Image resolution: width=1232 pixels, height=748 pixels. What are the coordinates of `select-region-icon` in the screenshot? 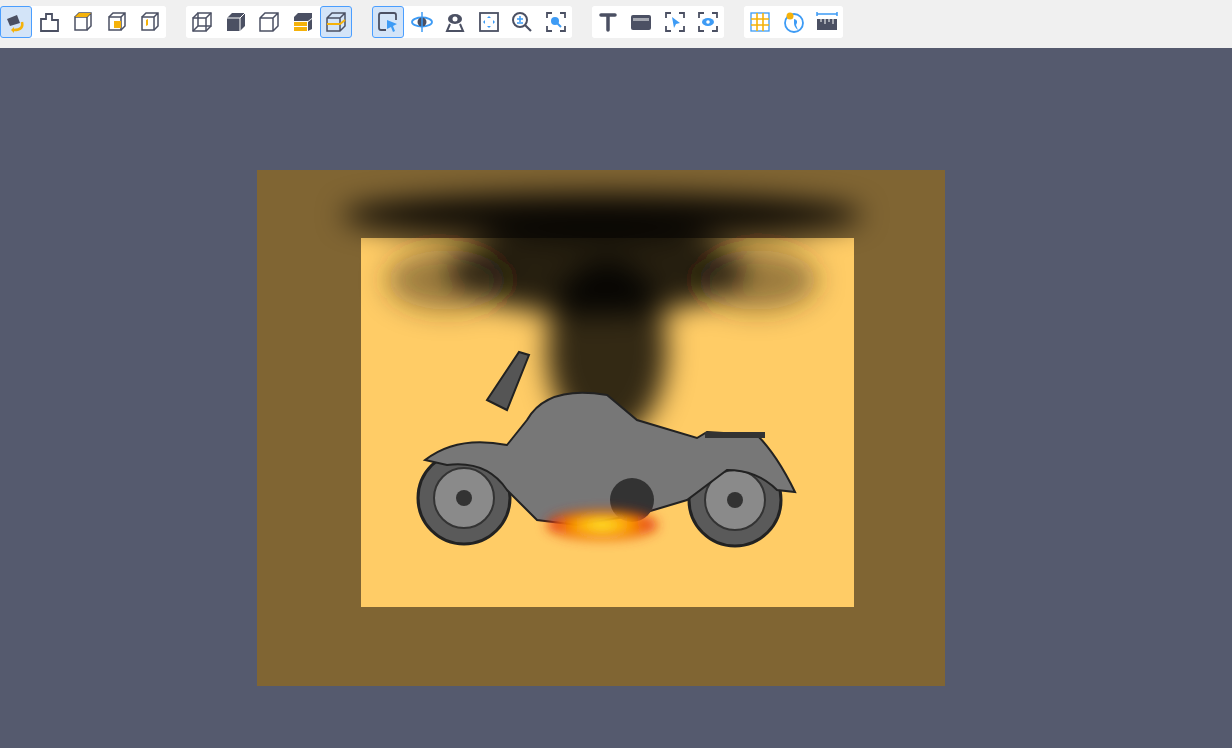 It's located at (674, 22).